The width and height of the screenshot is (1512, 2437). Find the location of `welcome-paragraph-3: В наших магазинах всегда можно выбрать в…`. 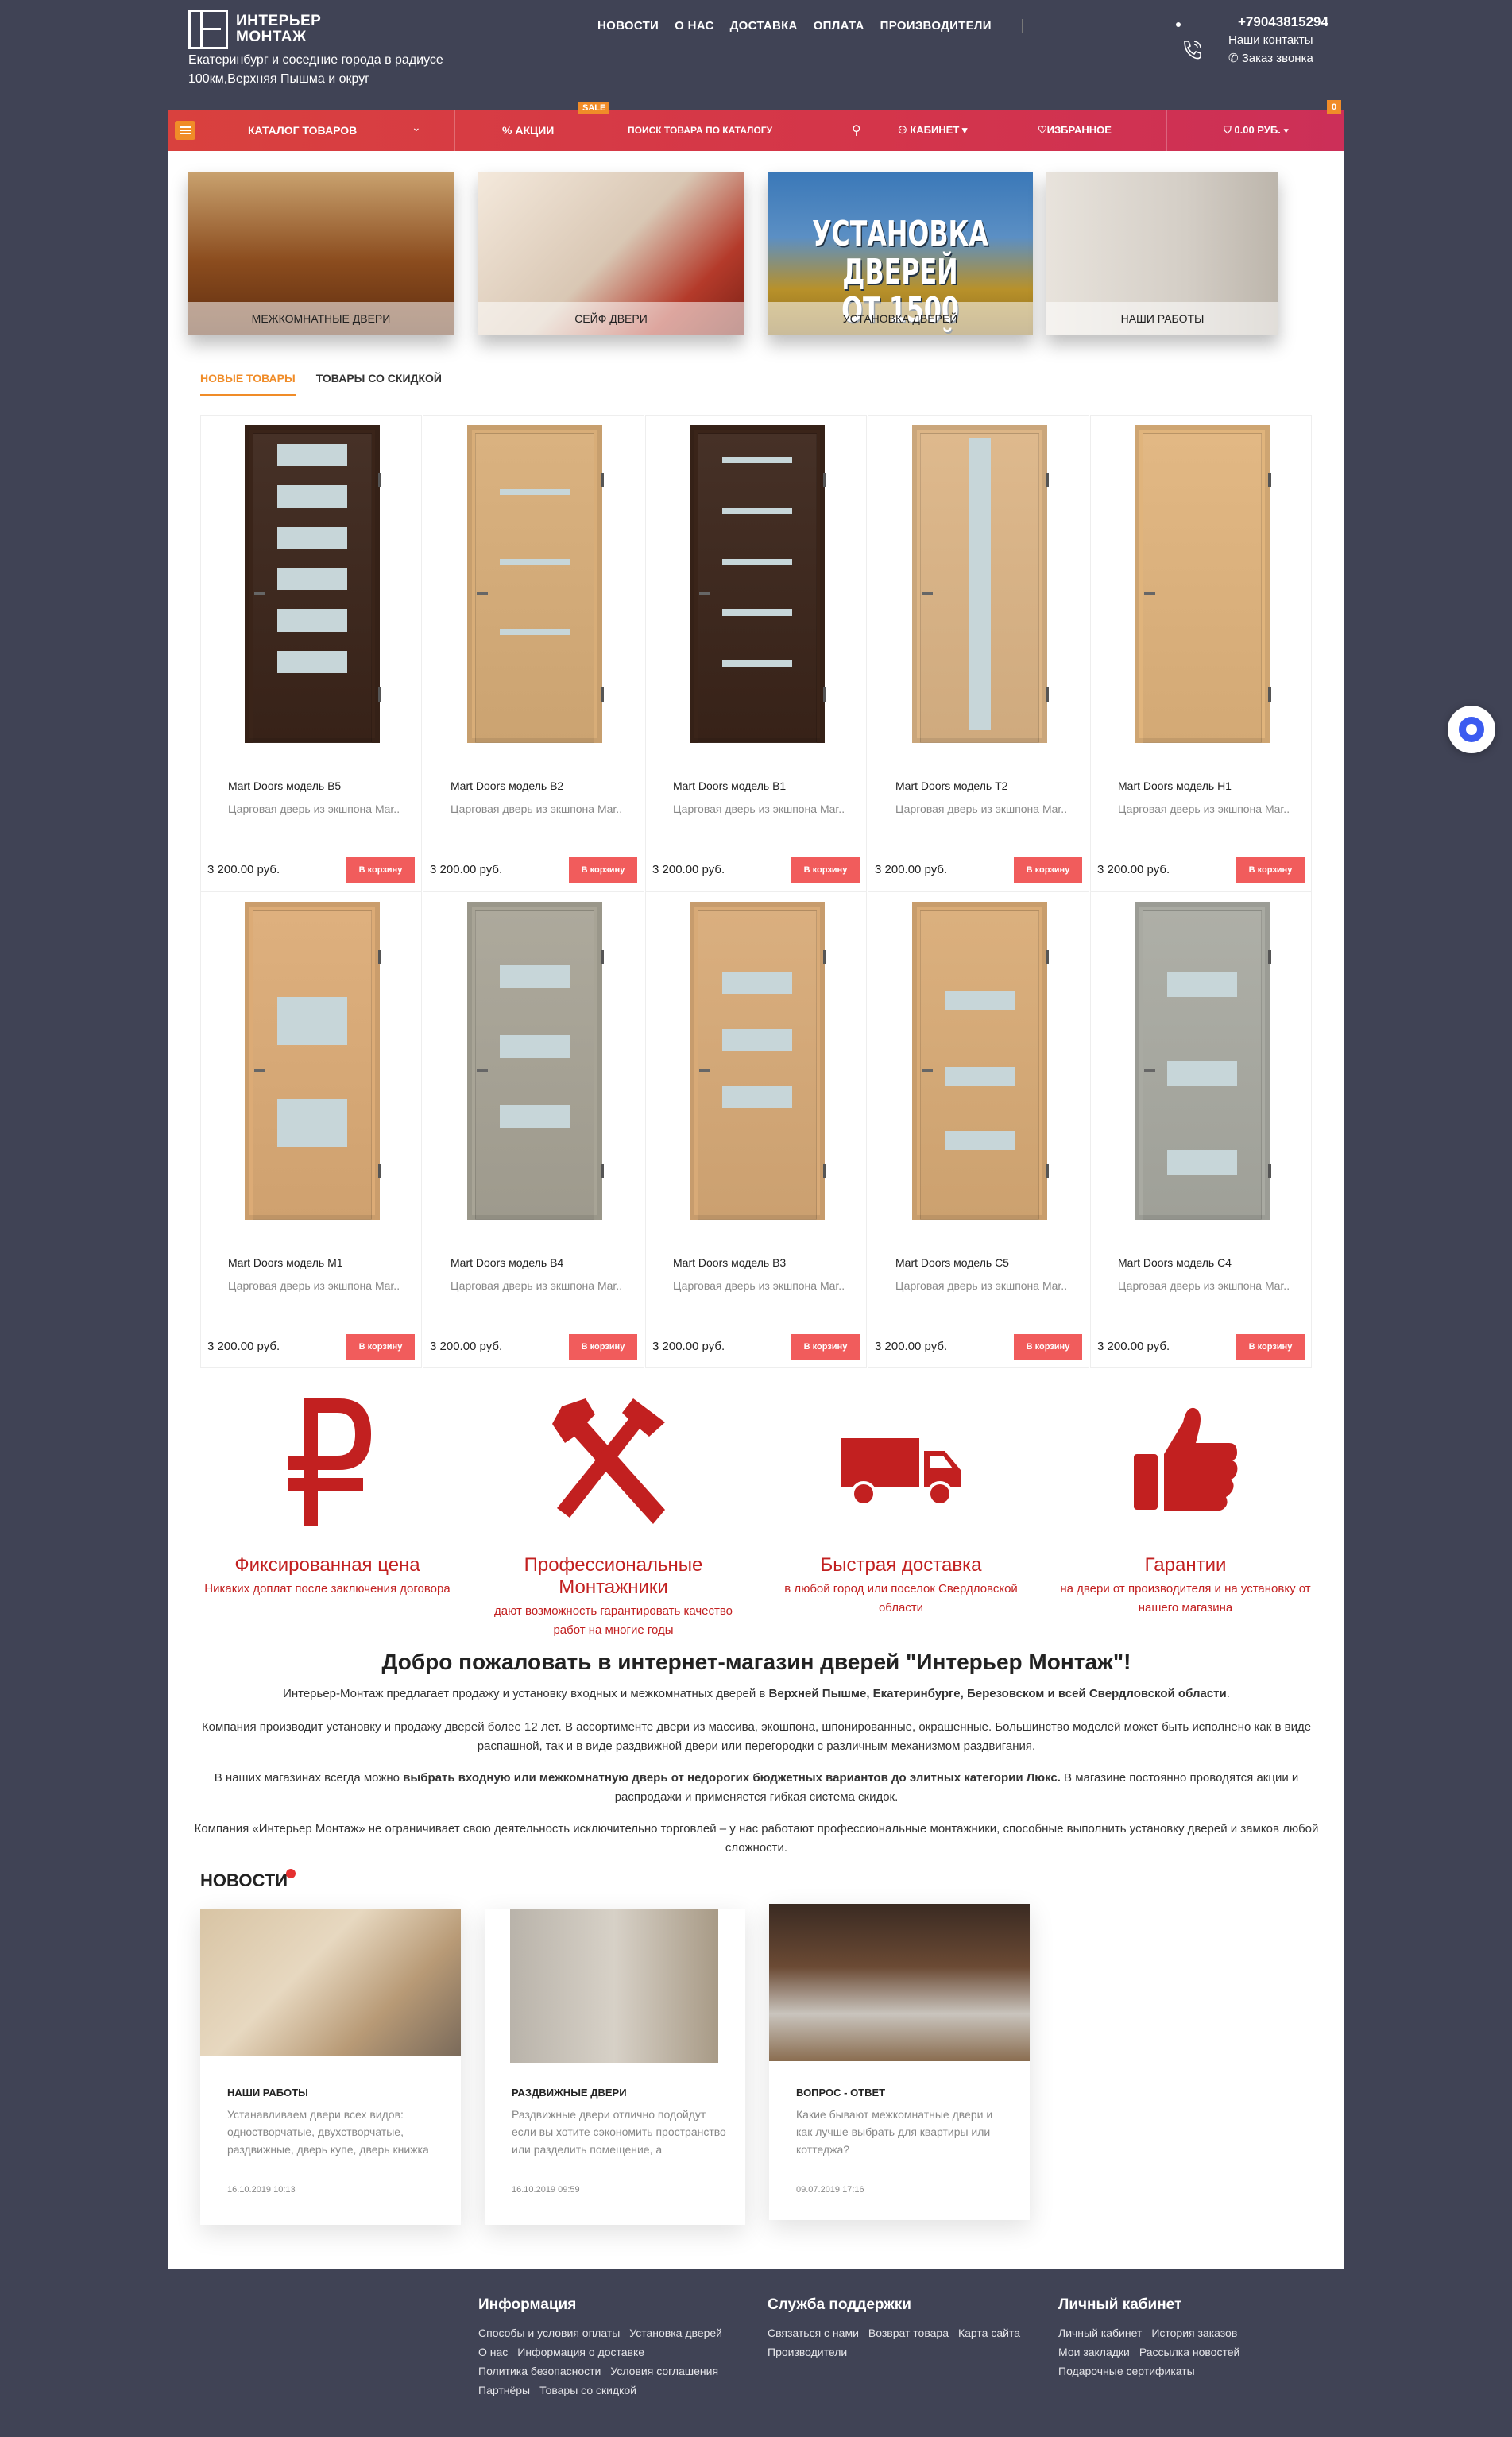

welcome-paragraph-3: В наших магазинах всегда можно выбрать в… is located at coordinates (756, 1787).